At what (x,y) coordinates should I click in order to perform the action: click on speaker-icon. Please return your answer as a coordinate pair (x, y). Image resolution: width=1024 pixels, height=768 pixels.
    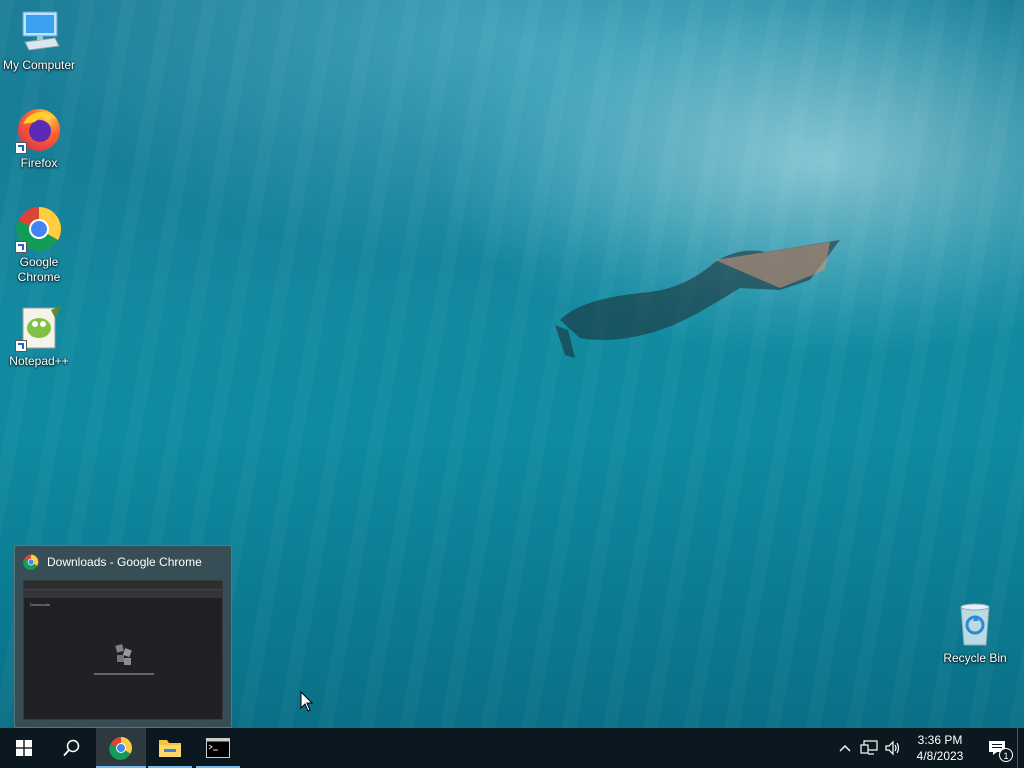
    Looking at the image, I should click on (892, 748).